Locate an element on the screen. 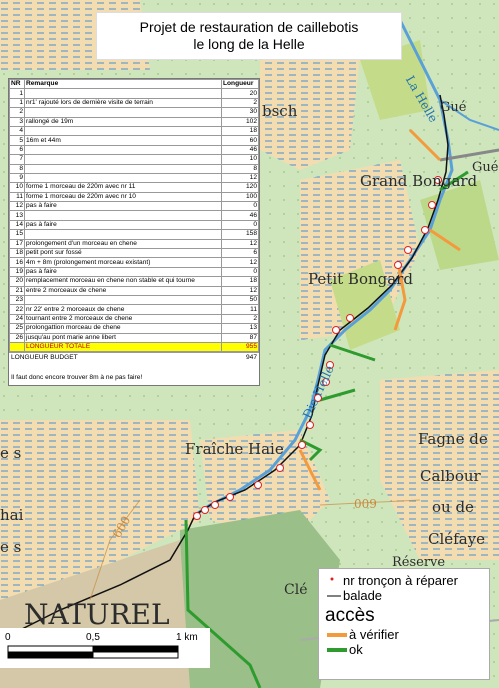  cell-length: 30 is located at coordinates (240, 112).